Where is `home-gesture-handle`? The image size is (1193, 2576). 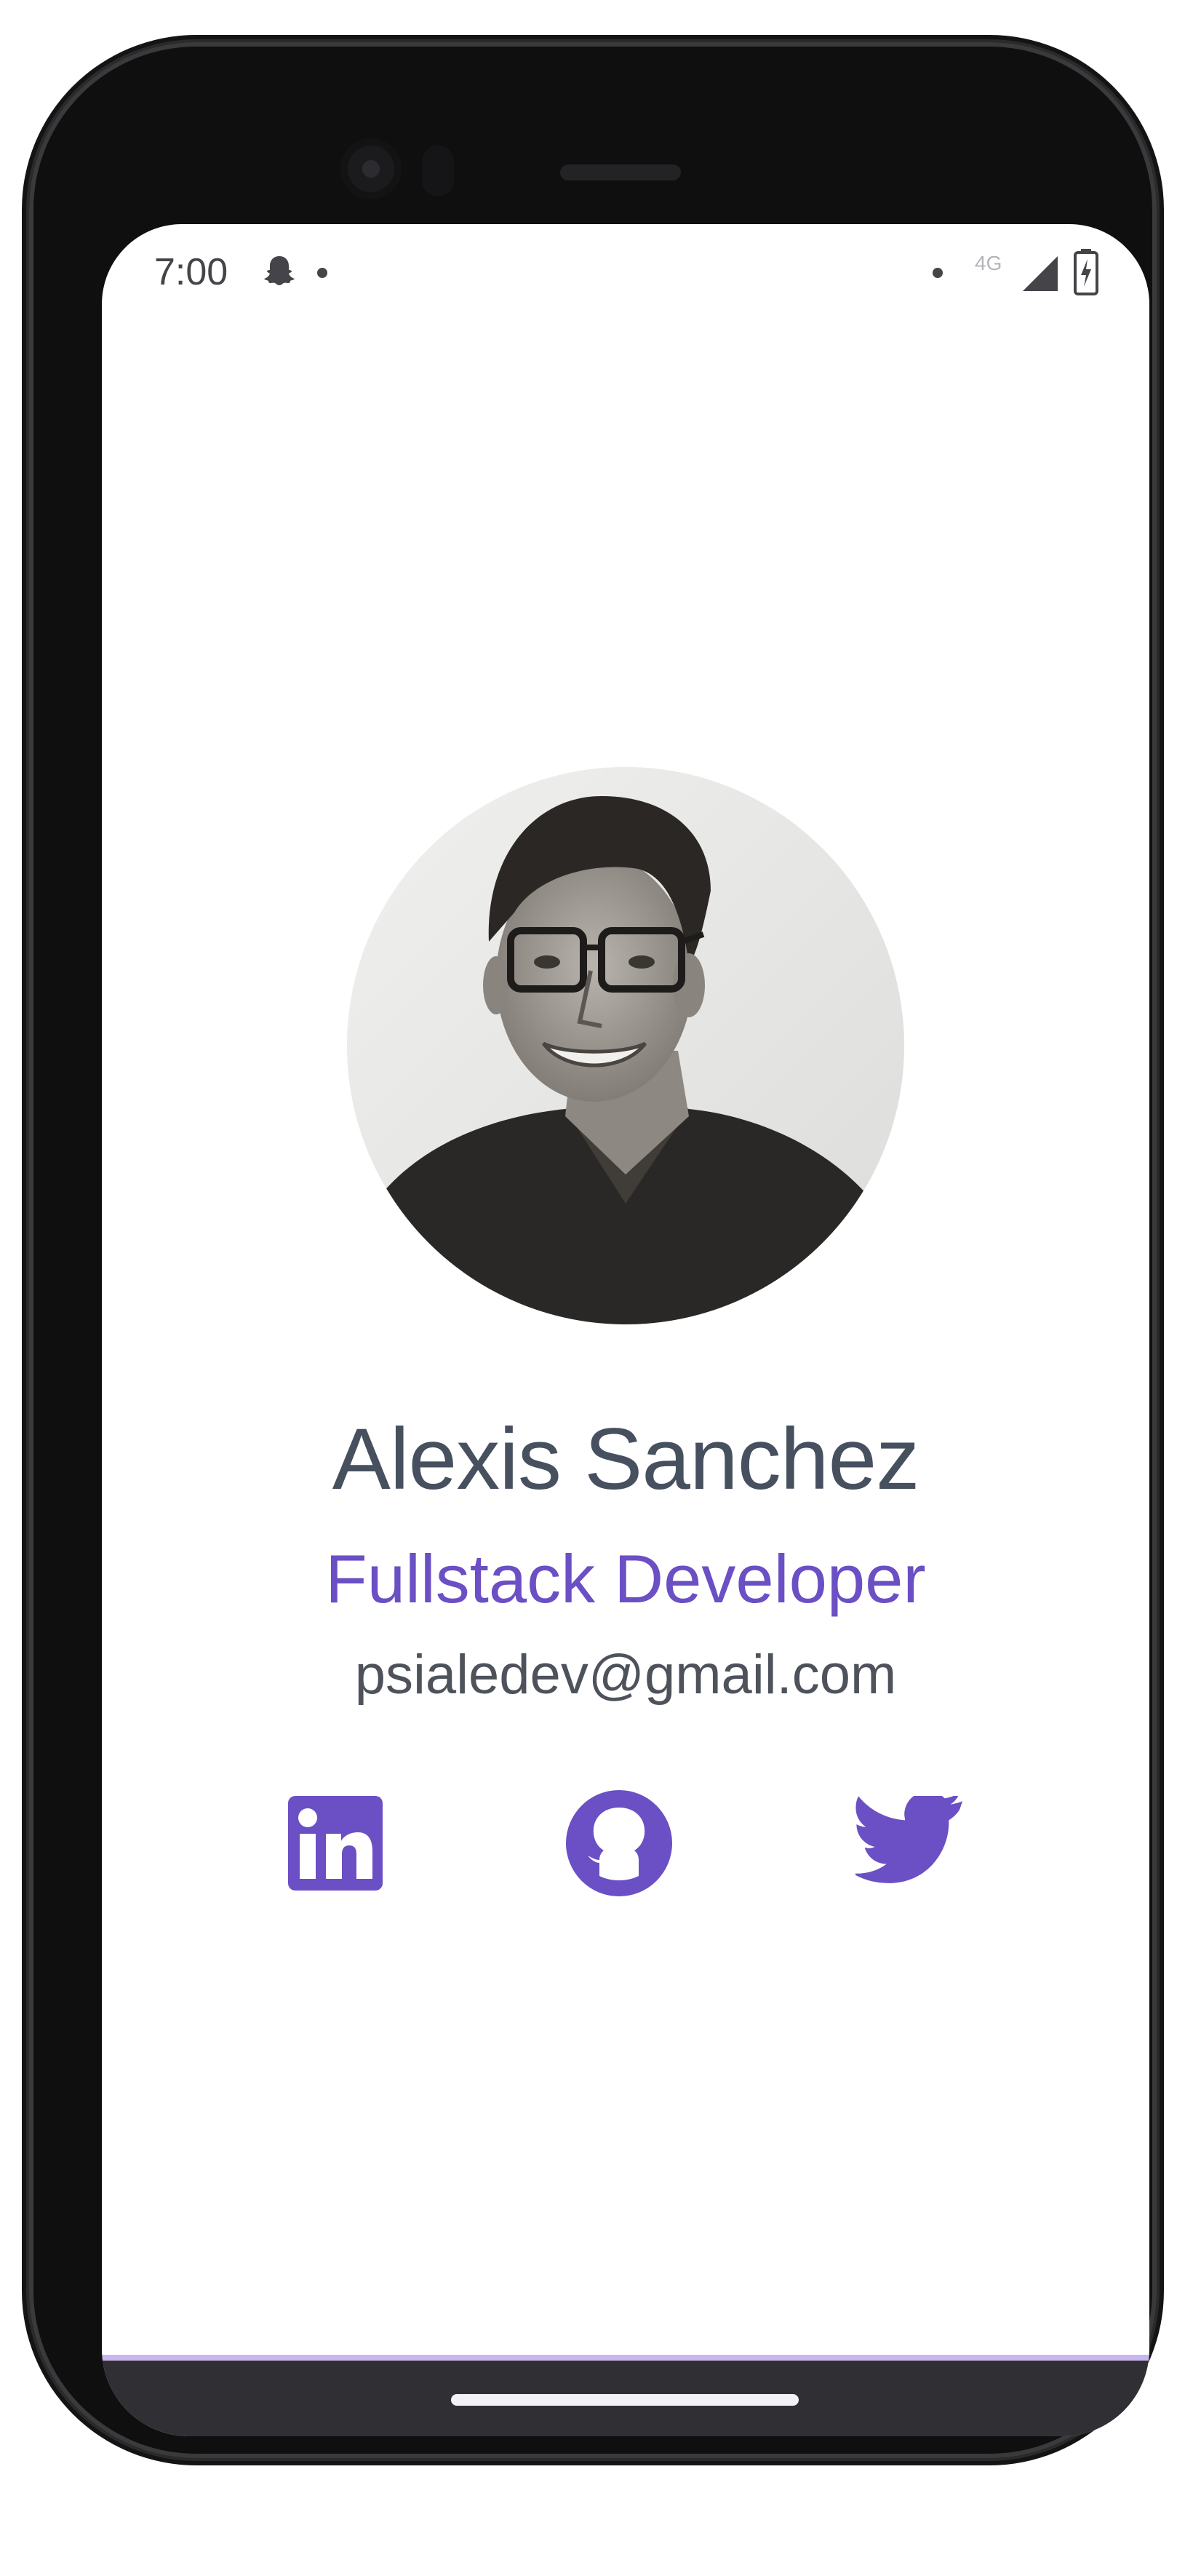 home-gesture-handle is located at coordinates (625, 2400).